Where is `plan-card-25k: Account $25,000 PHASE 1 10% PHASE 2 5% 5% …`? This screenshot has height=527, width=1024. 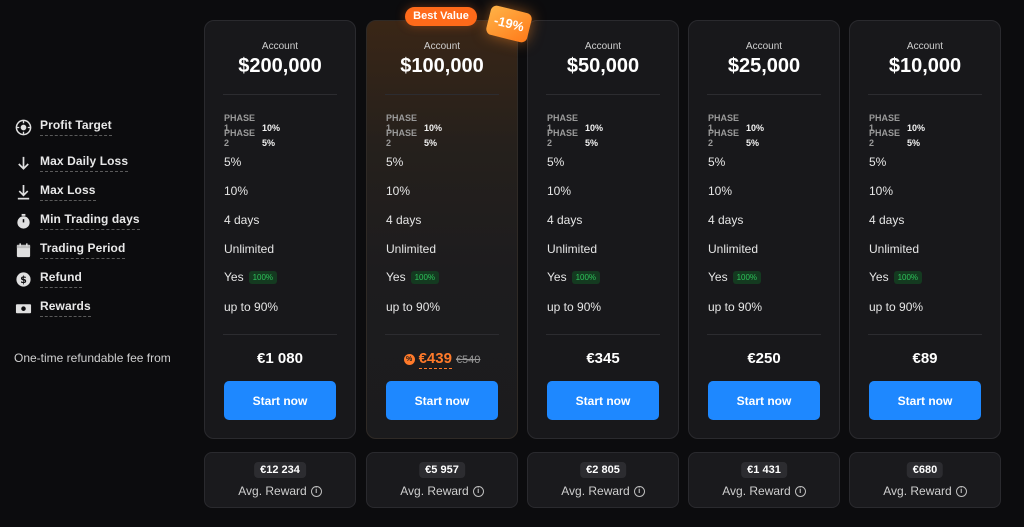 plan-card-25k: Account $25,000 PHASE 1 10% PHASE 2 5% 5% … is located at coordinates (764, 229).